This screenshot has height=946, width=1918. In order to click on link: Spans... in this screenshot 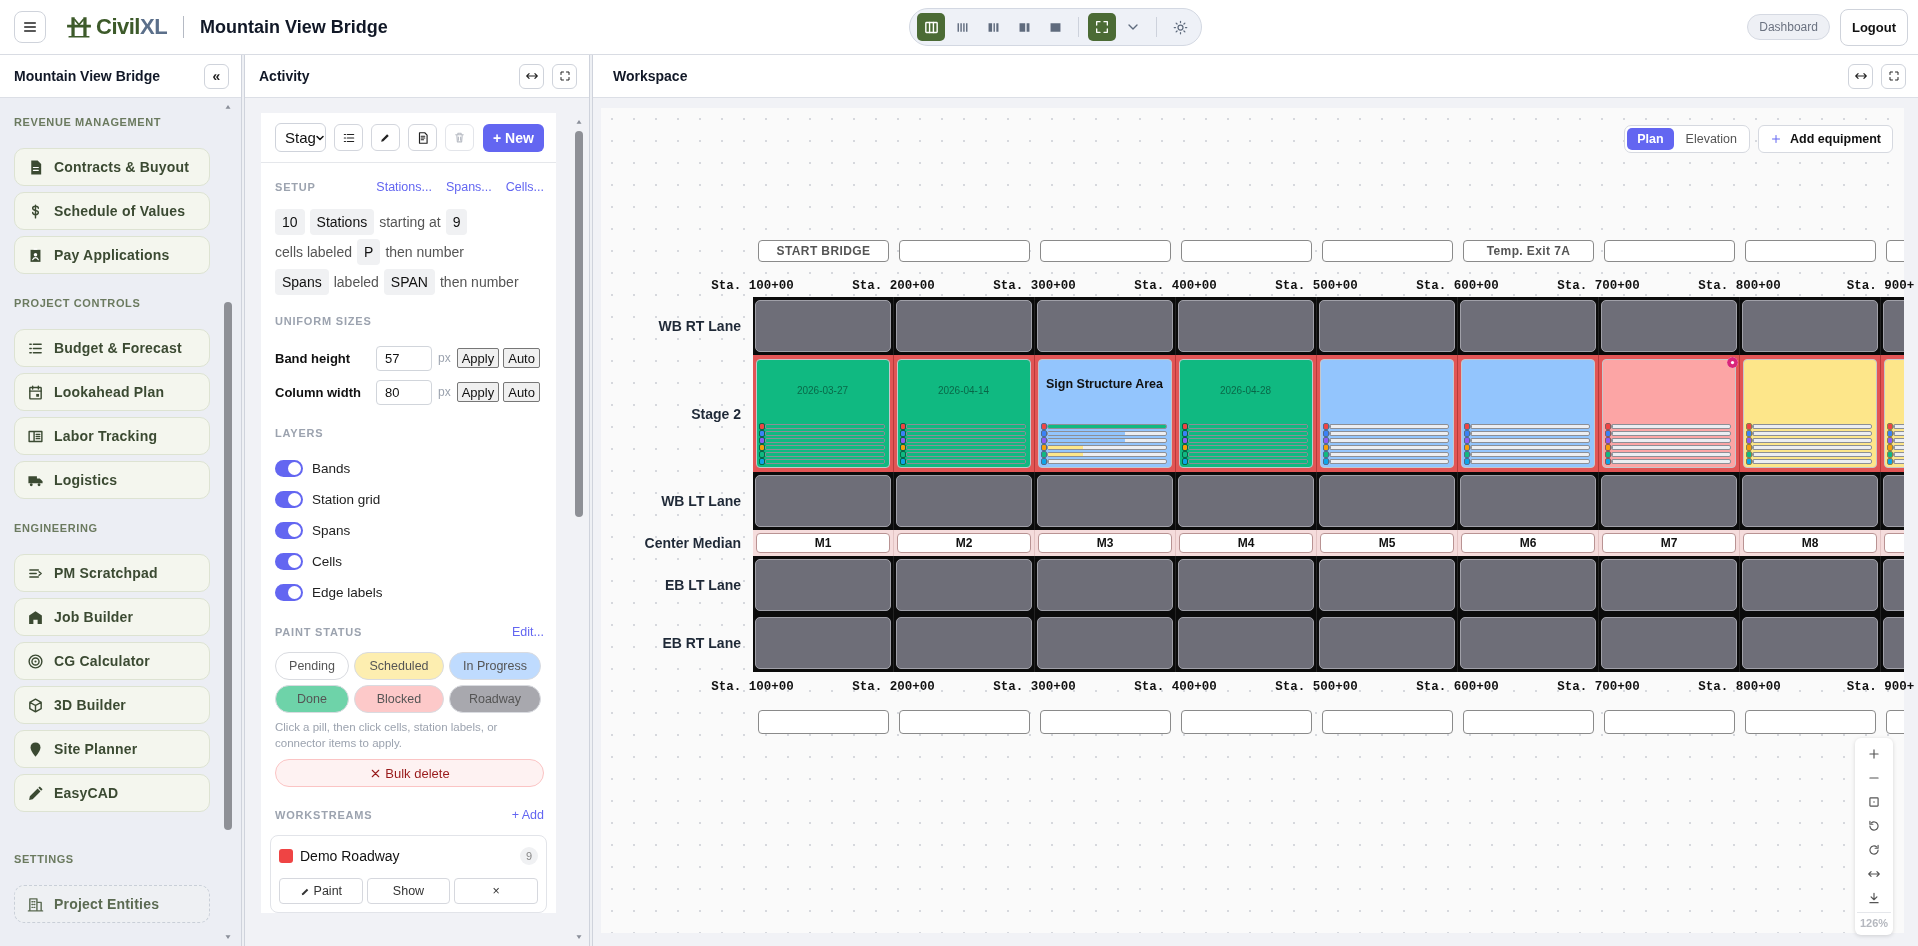, I will do `click(468, 187)`.